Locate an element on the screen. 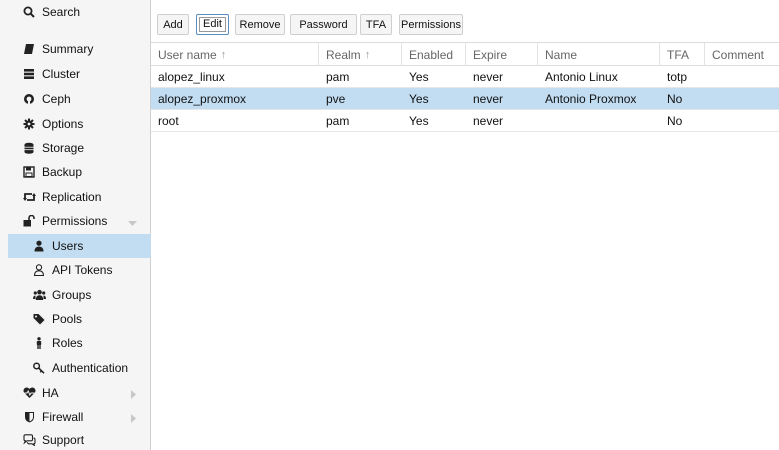  sidebar-item-label: Groups is located at coordinates (72, 295).